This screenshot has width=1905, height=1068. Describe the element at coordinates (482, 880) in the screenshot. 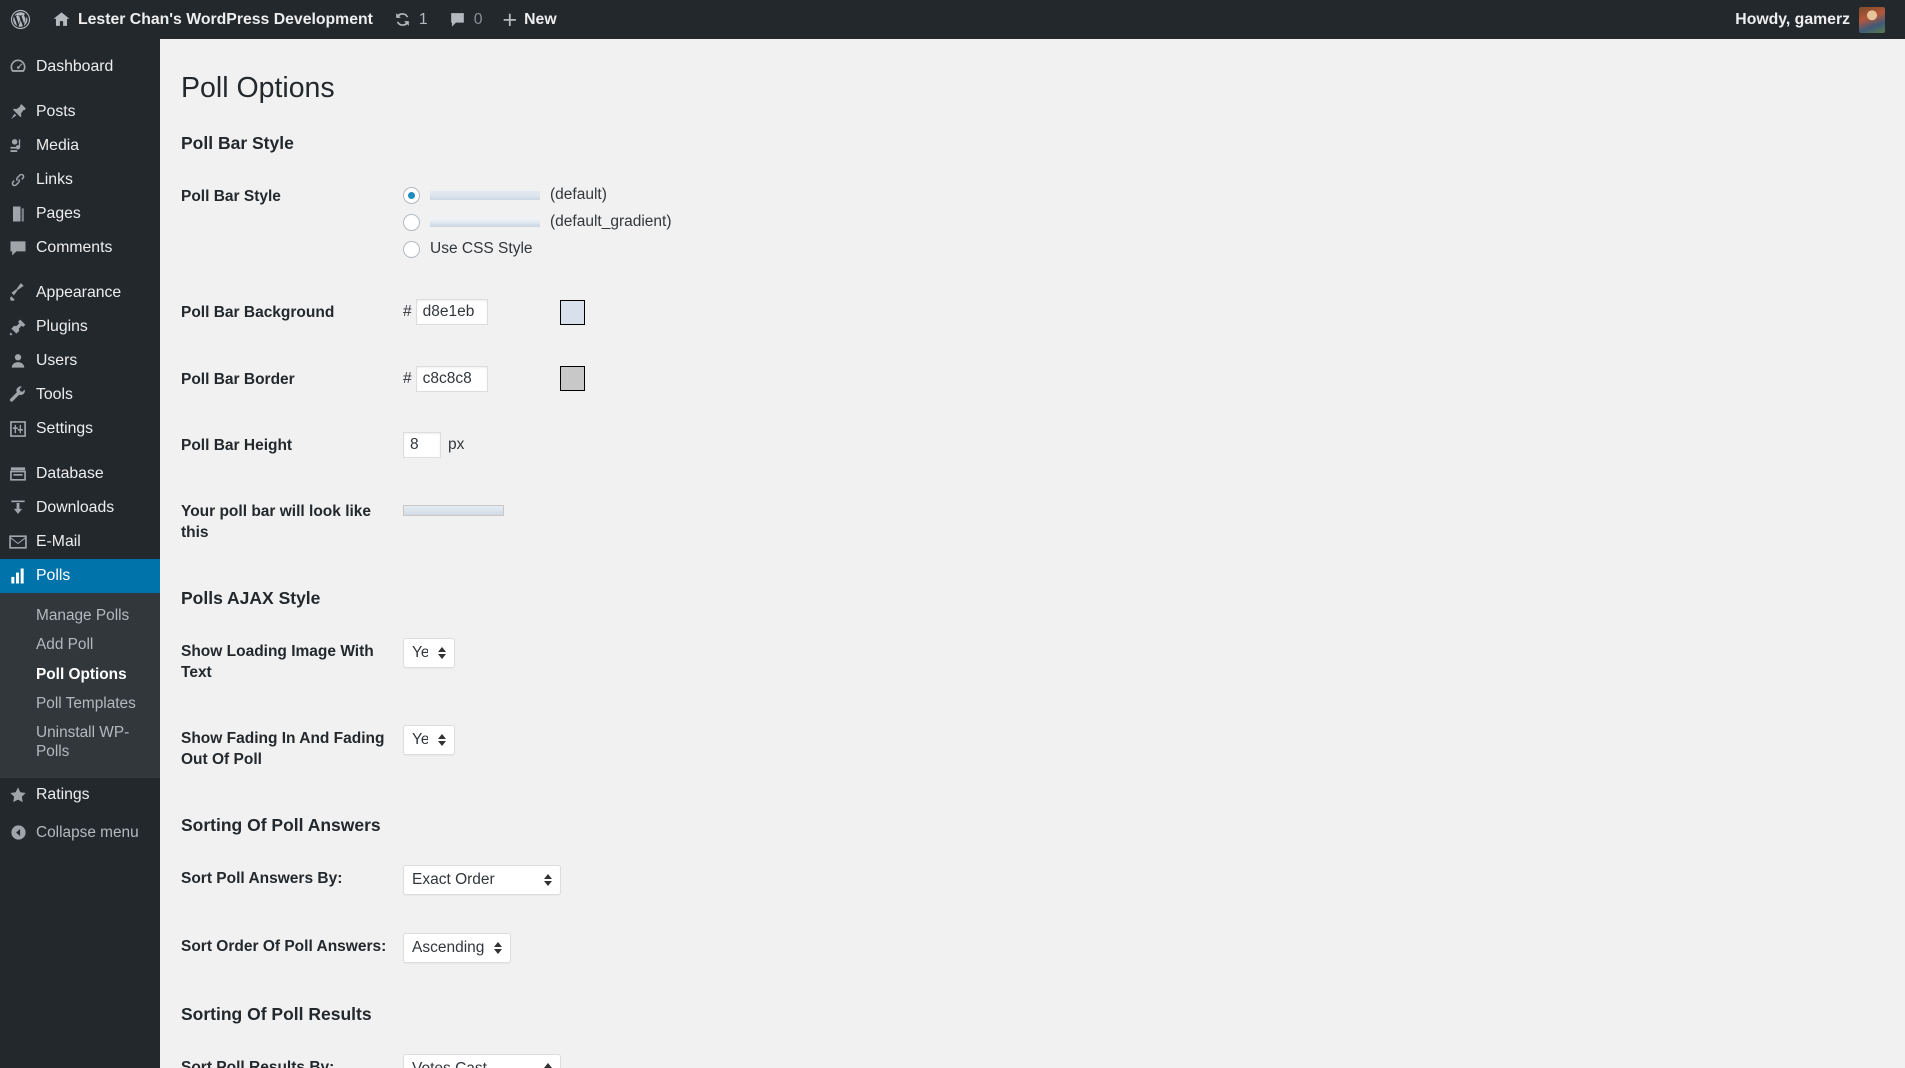

I see `sort-poll-answers-by-select: Exact Order` at that location.